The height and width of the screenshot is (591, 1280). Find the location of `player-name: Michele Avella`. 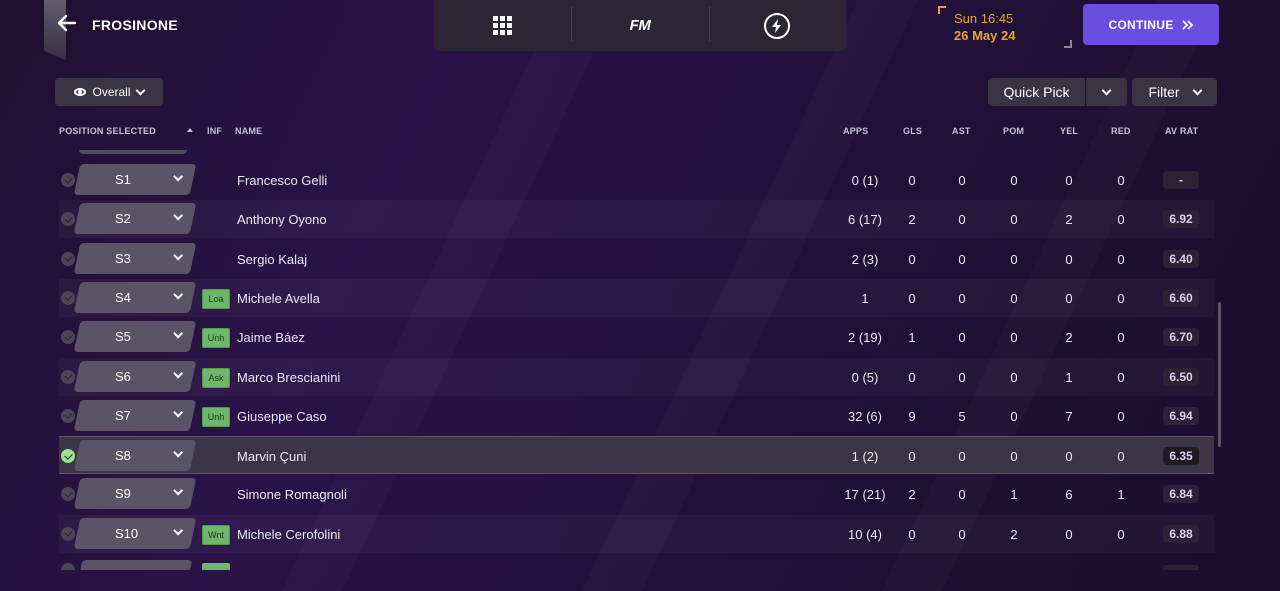

player-name: Michele Avella is located at coordinates (278, 298).